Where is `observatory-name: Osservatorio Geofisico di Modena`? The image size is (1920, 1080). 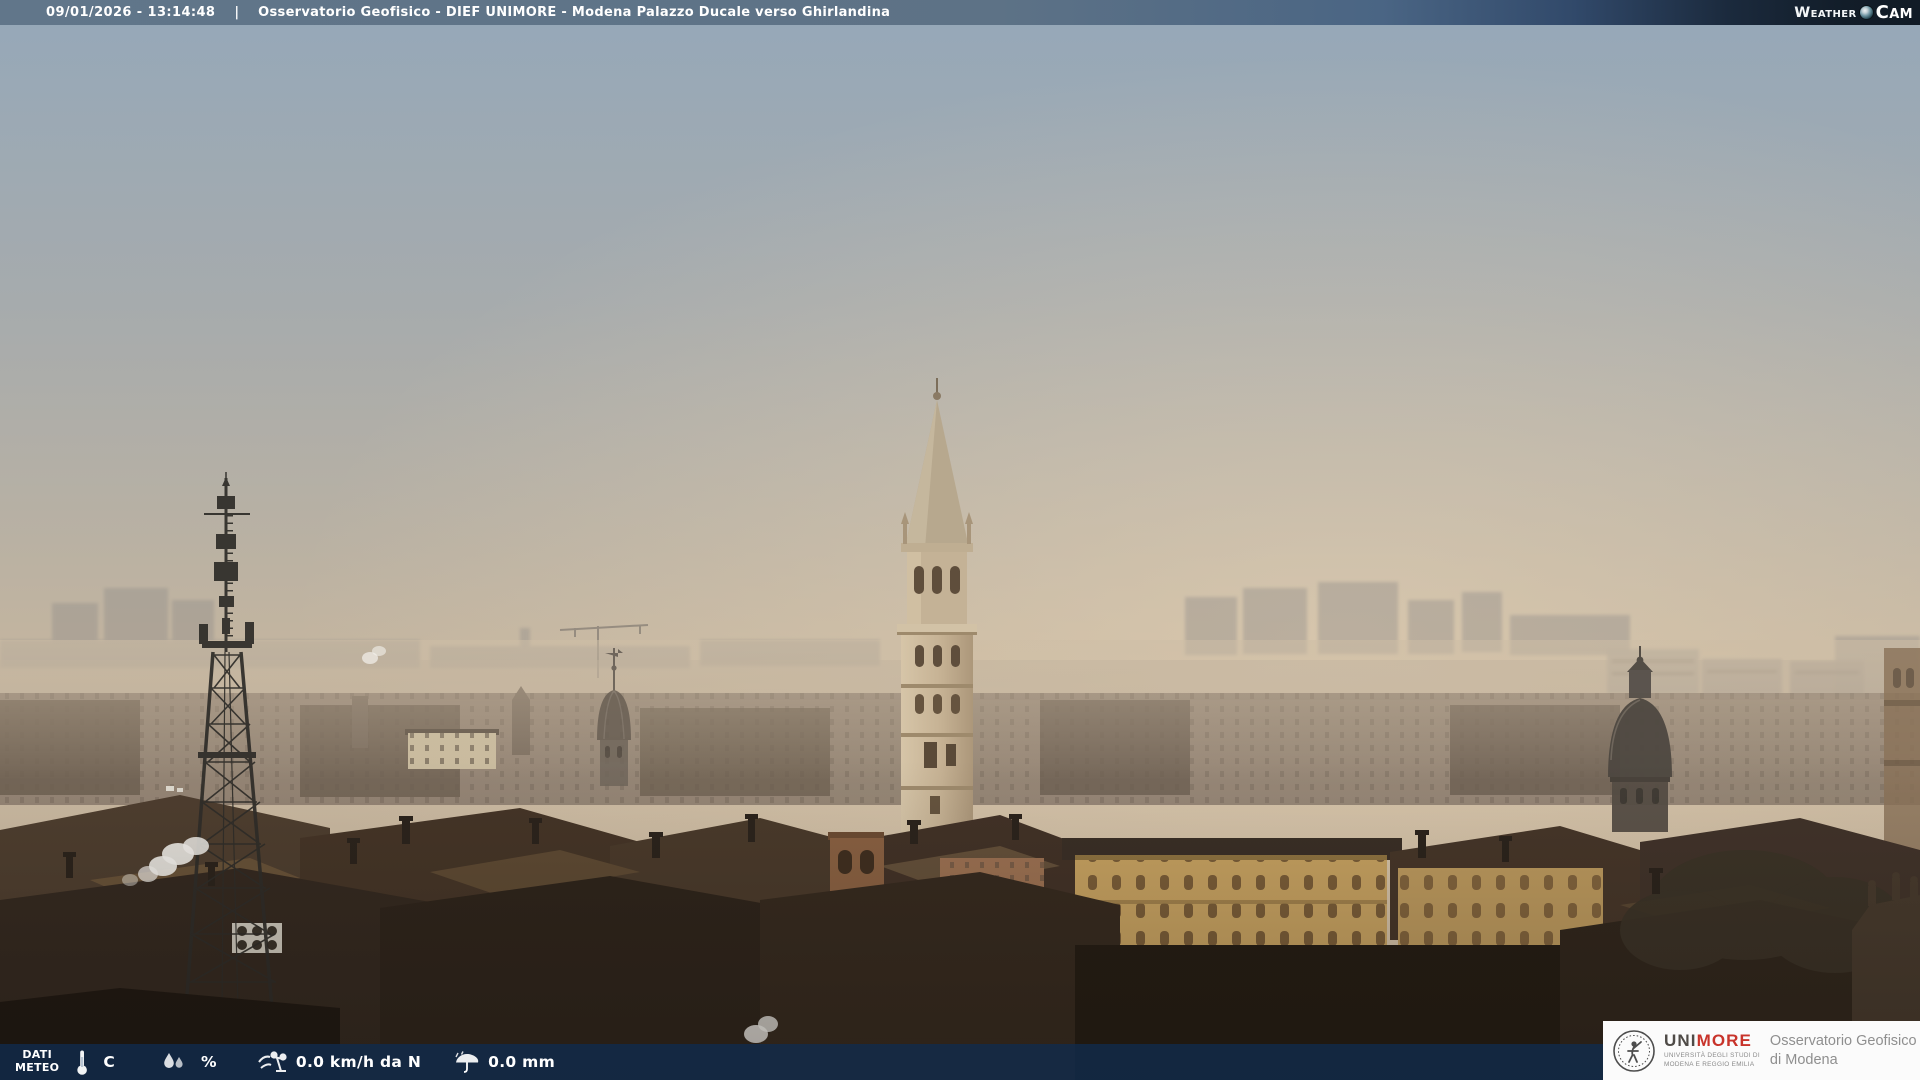 observatory-name: Osservatorio Geofisico di Modena is located at coordinates (1843, 1050).